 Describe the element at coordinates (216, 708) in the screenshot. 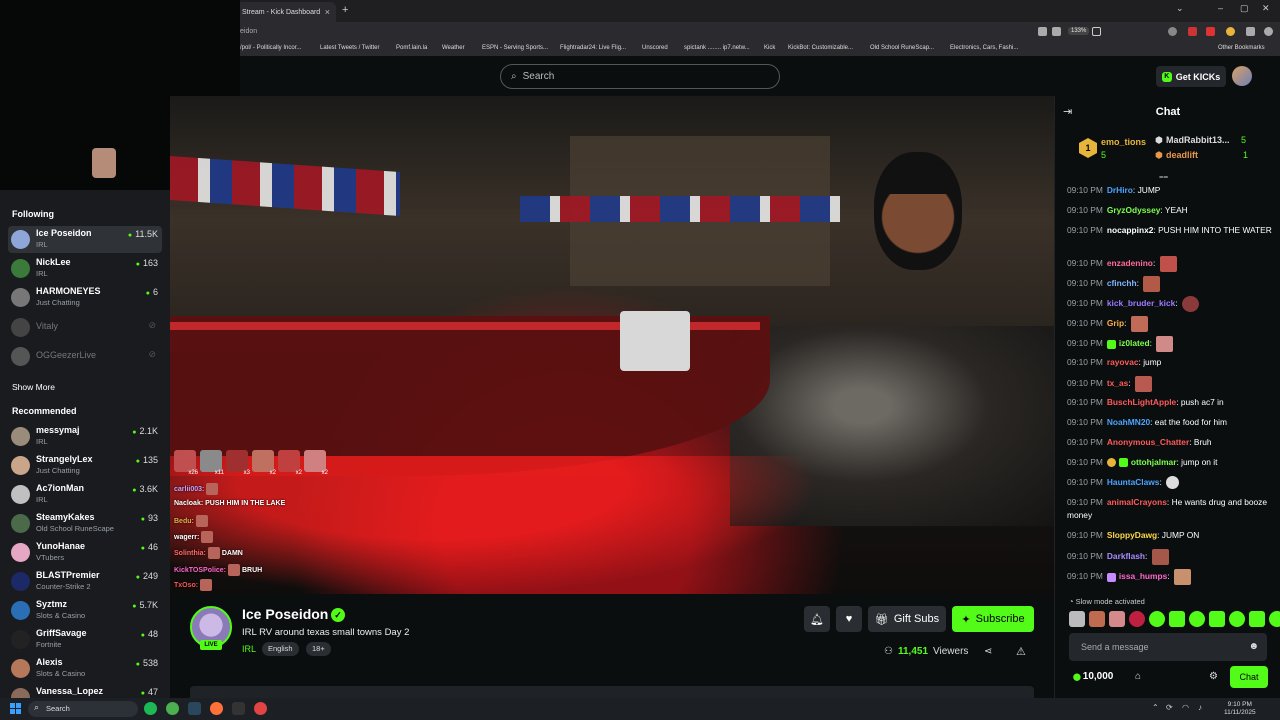

I see `firefox-icon` at that location.